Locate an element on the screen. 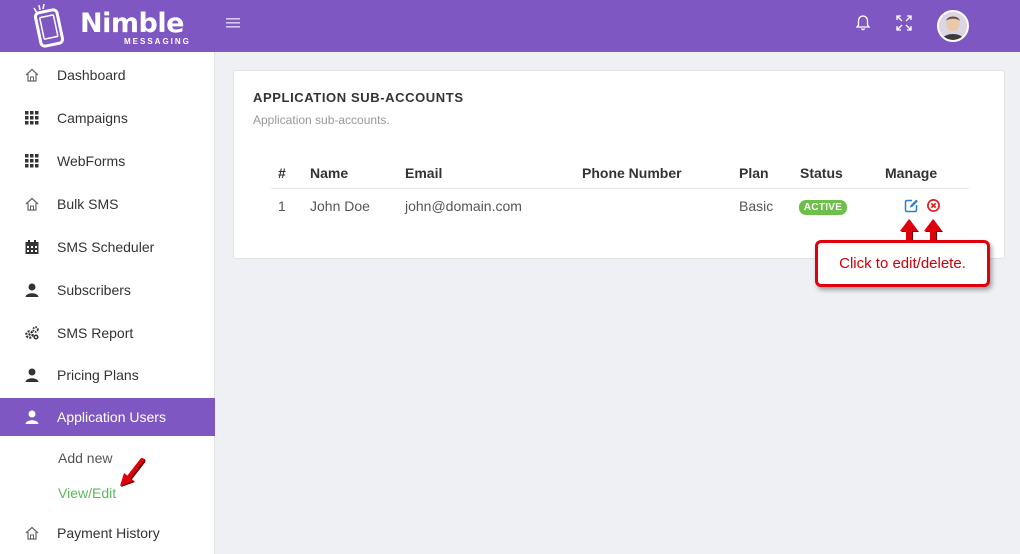 Image resolution: width=1020 pixels, height=554 pixels. sidebar-item-application-users: Application Users is located at coordinates (107, 417).